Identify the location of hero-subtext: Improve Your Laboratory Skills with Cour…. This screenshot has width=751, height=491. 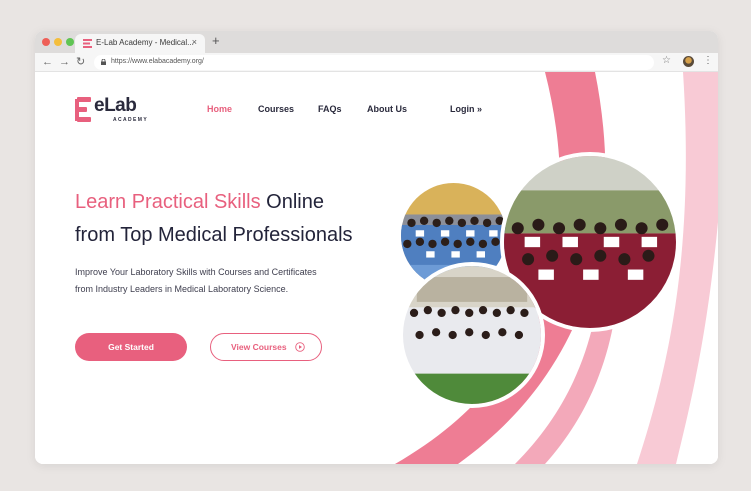
(196, 281).